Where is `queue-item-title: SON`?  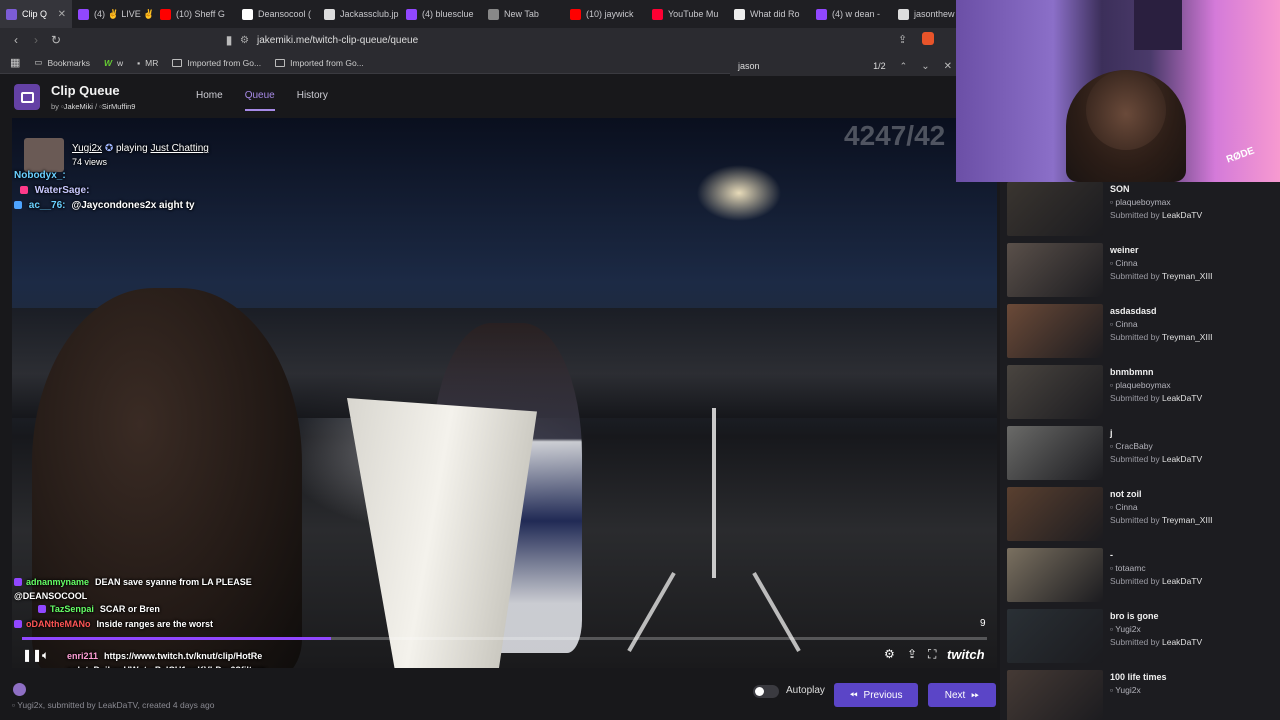 queue-item-title: SON is located at coordinates (1120, 189).